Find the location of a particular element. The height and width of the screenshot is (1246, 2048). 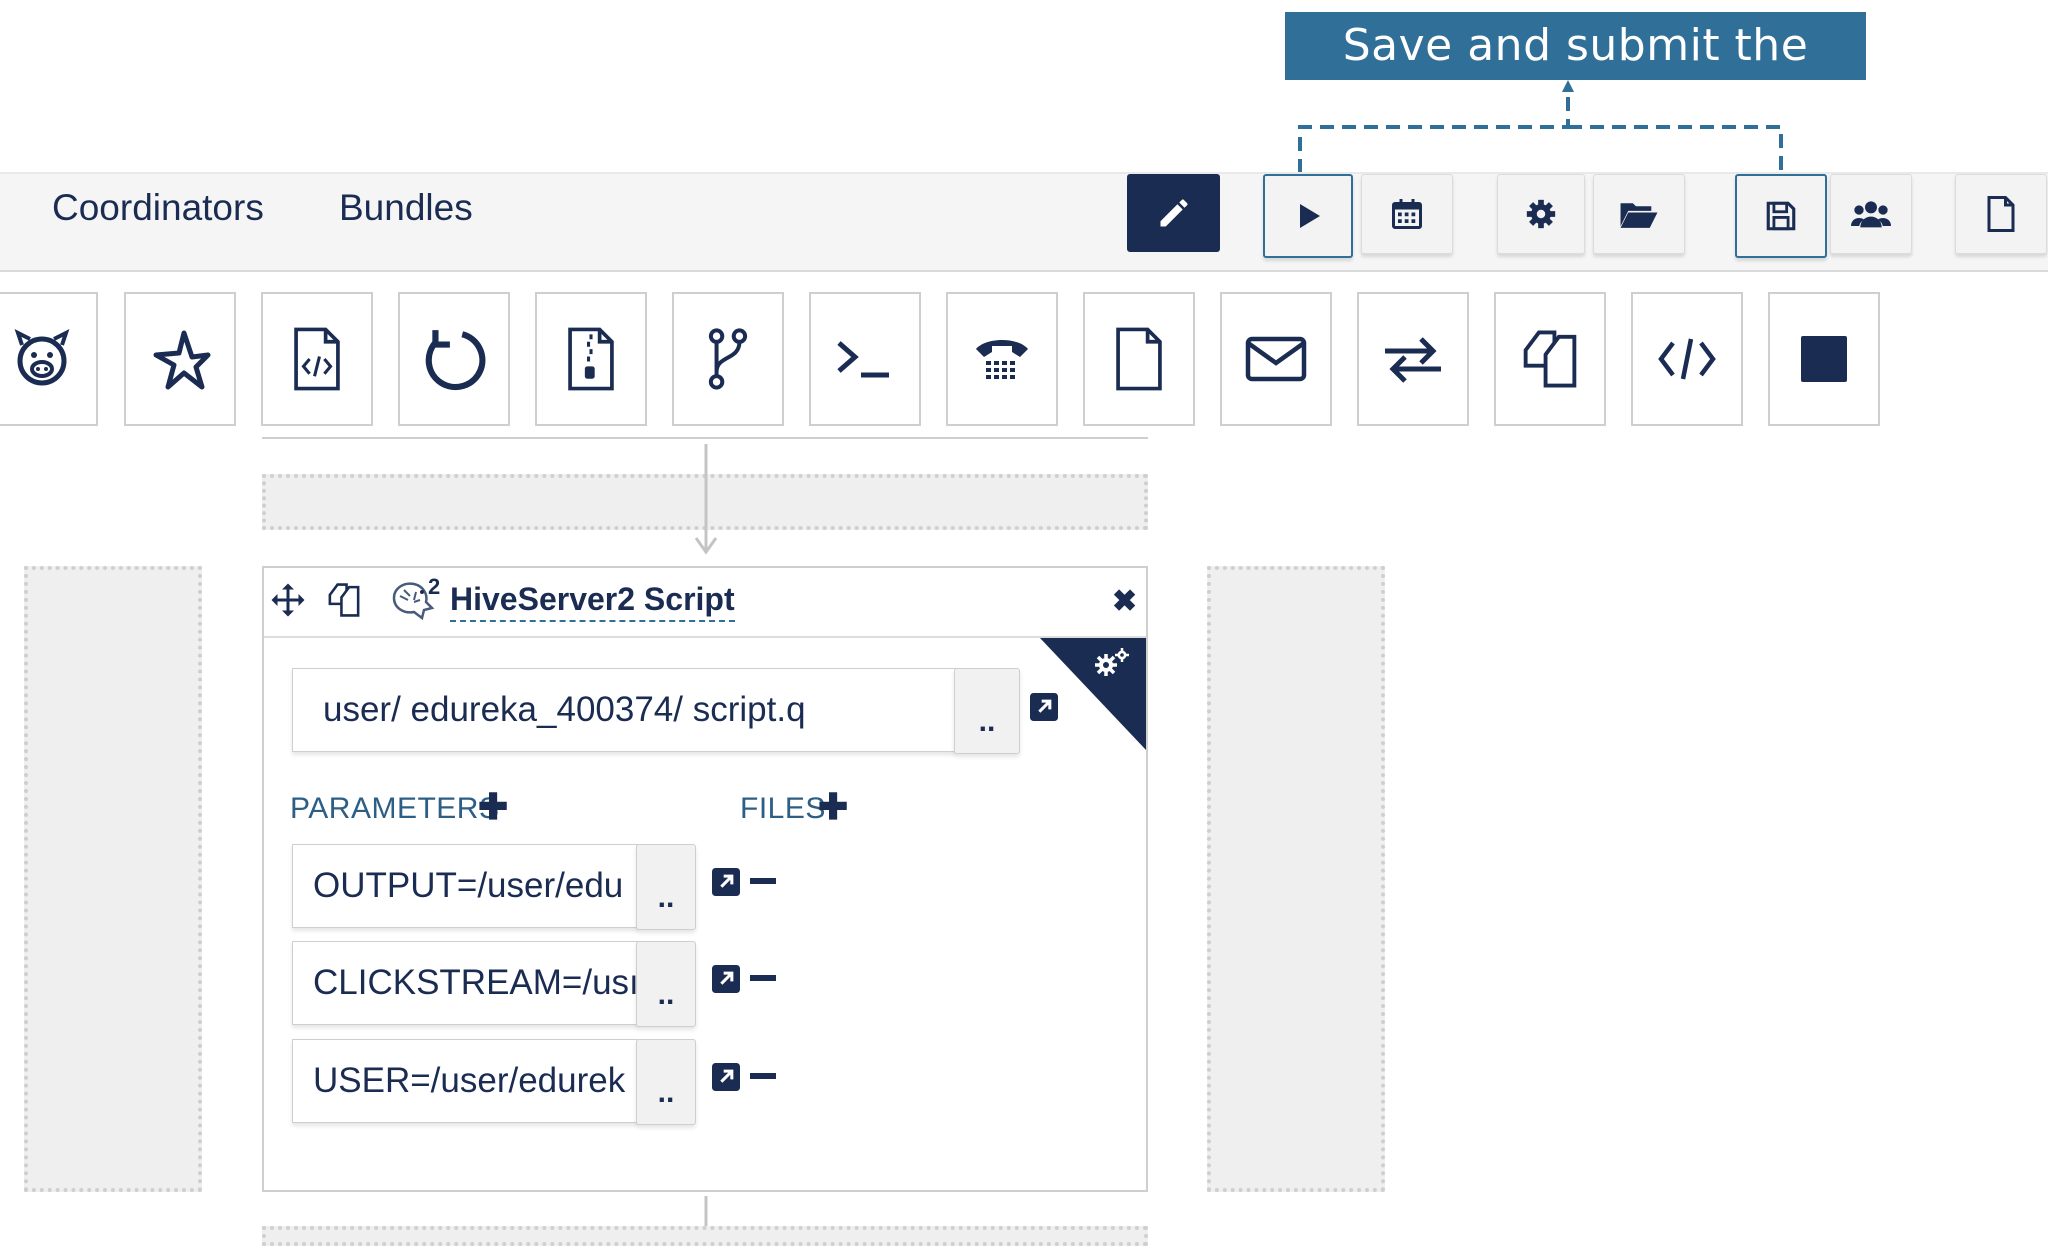

action-phone is located at coordinates (1002, 359).